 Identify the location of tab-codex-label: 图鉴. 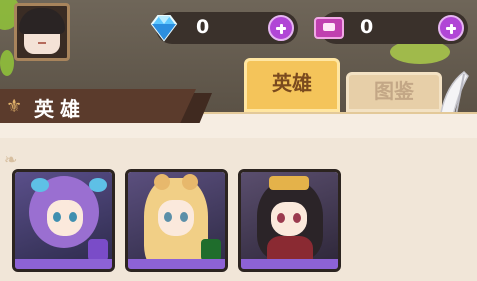
(394, 91).